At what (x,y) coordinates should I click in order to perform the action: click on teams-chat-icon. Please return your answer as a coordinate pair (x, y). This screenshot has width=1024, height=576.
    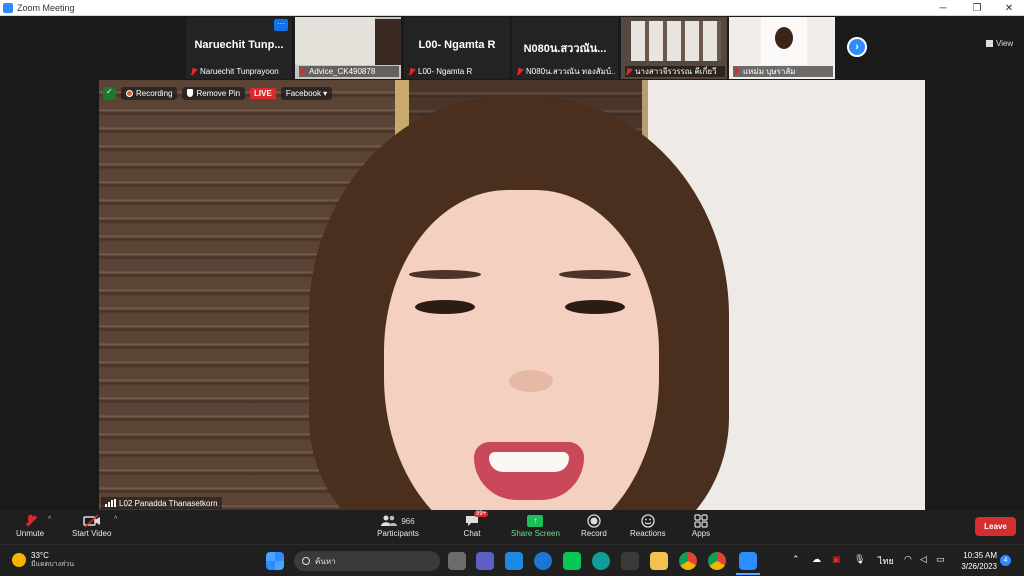
    Looking at the image, I should click on (485, 561).